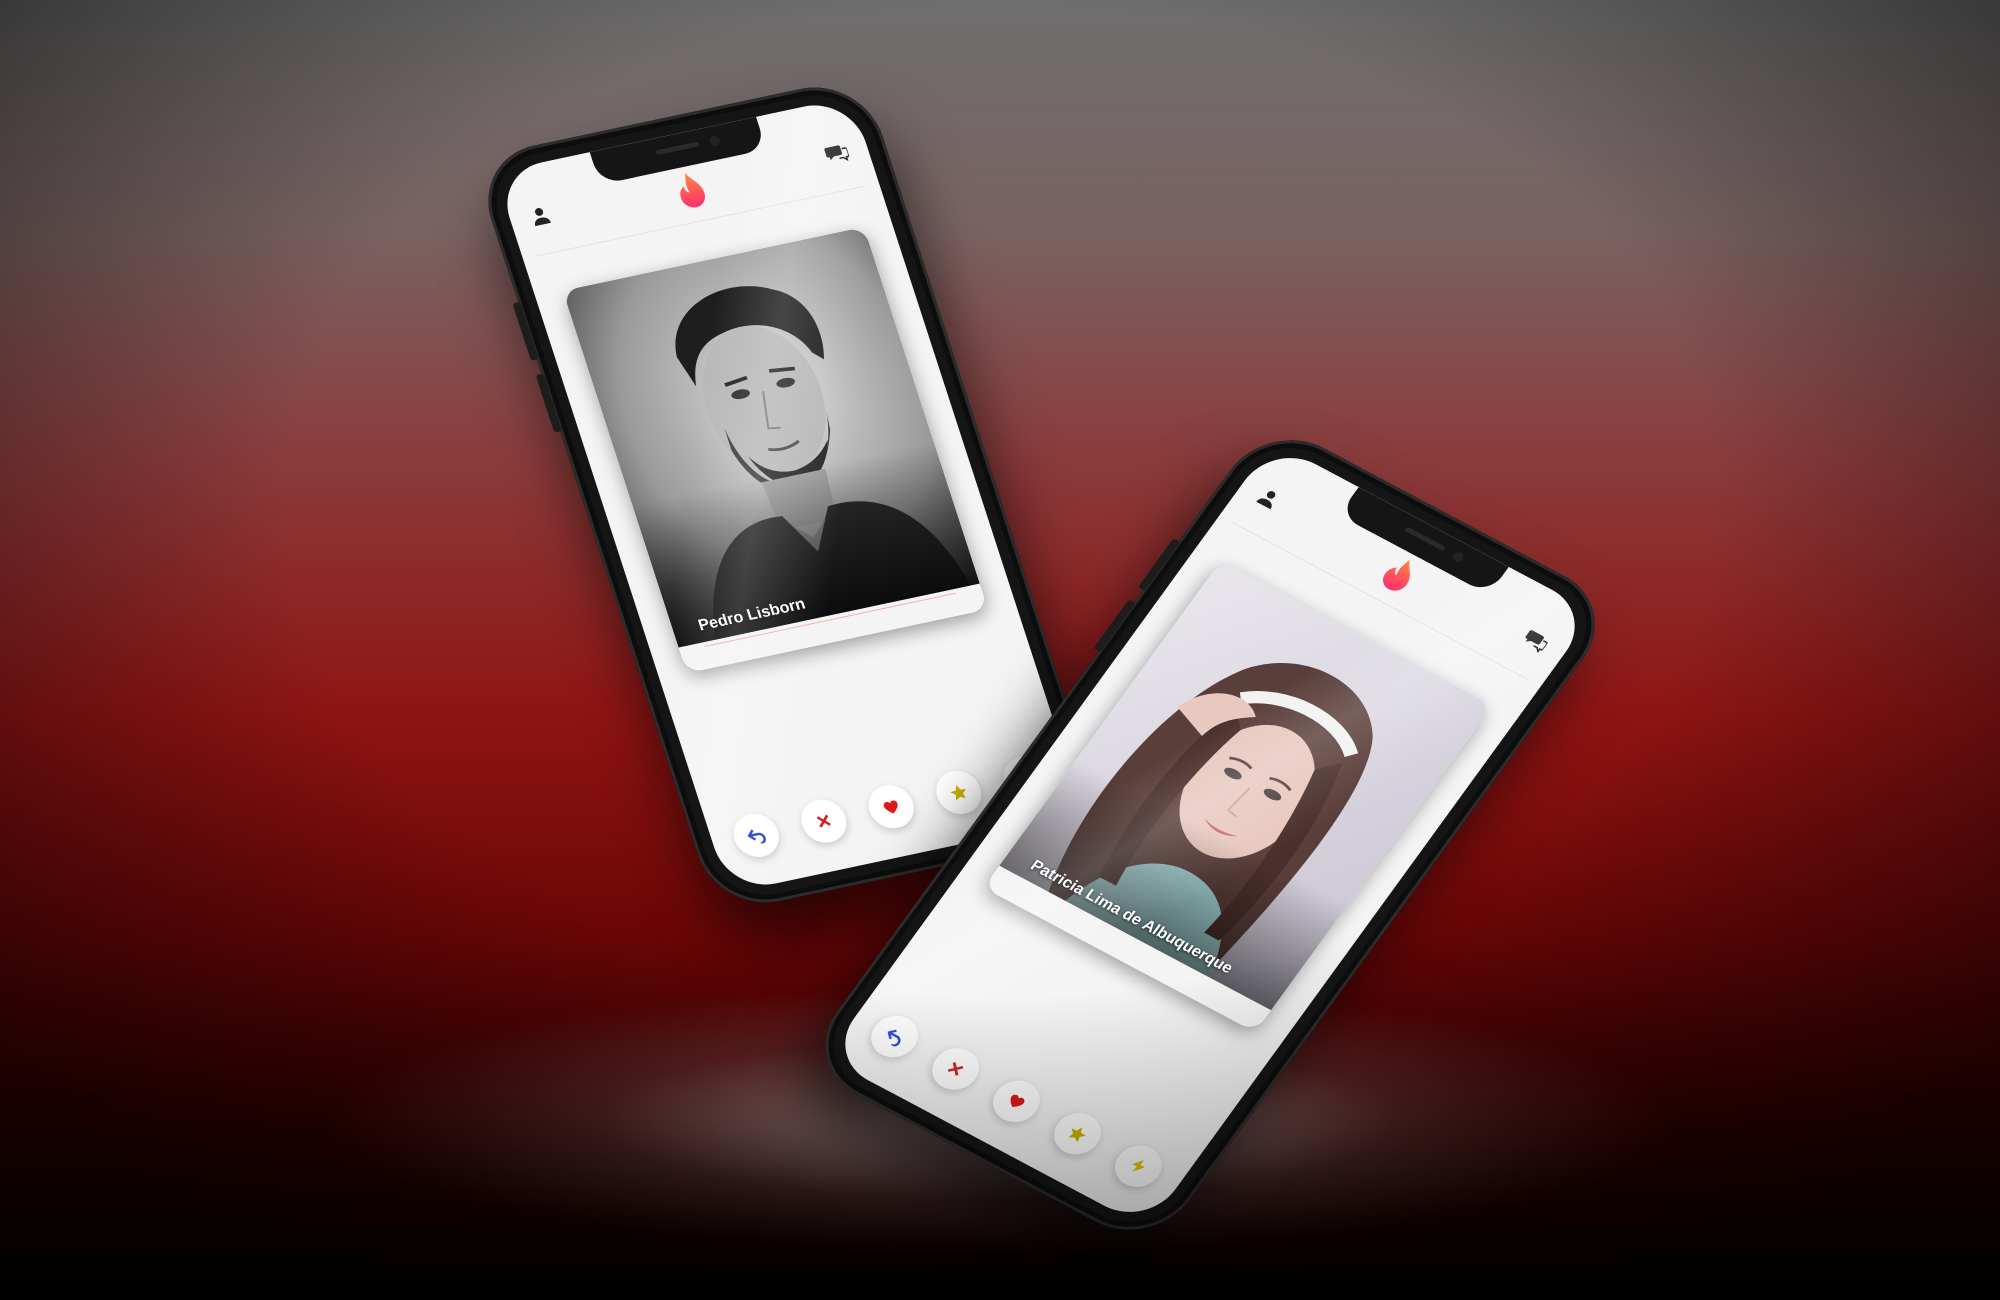  I want to click on action-bar, so click(1016, 1101).